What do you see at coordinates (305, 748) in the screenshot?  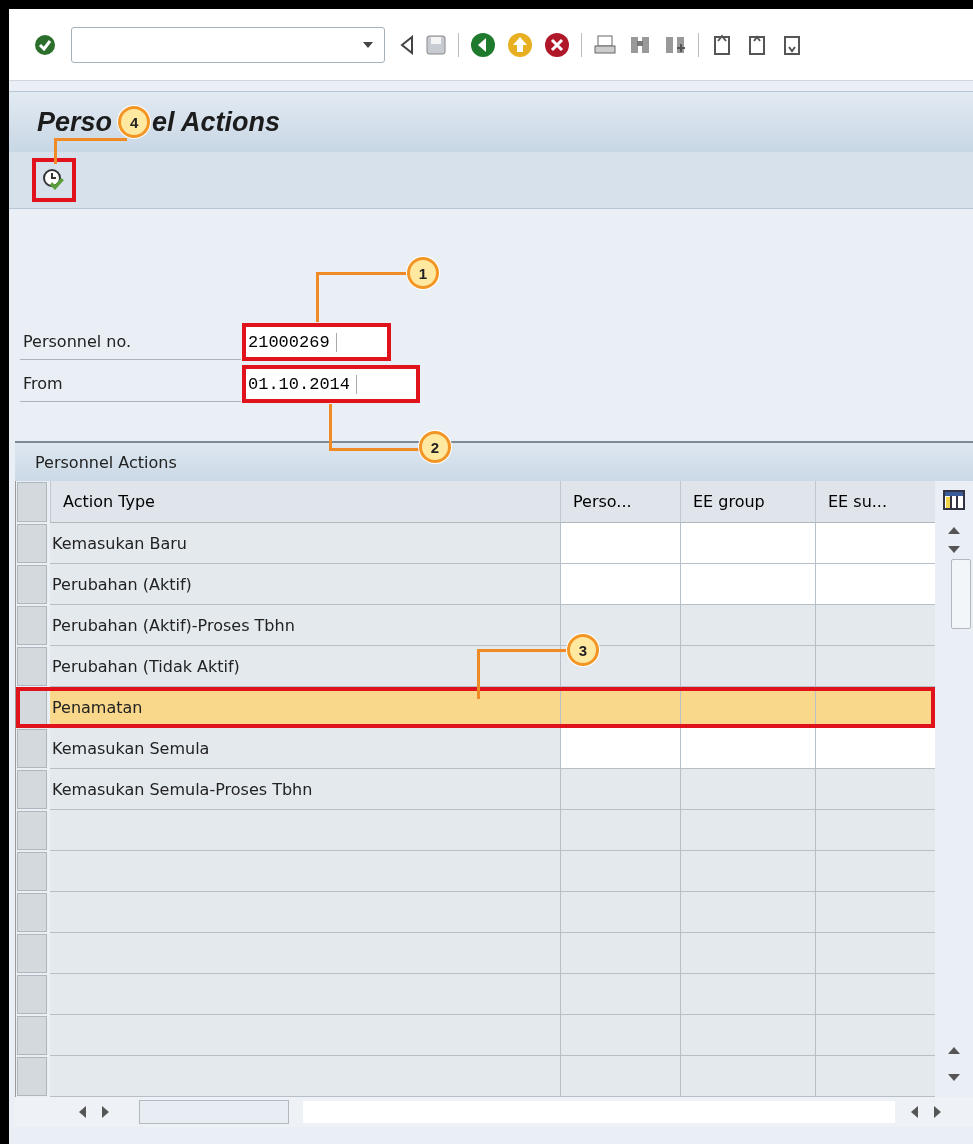 I see `table-cell: Kemasukan Semula` at bounding box center [305, 748].